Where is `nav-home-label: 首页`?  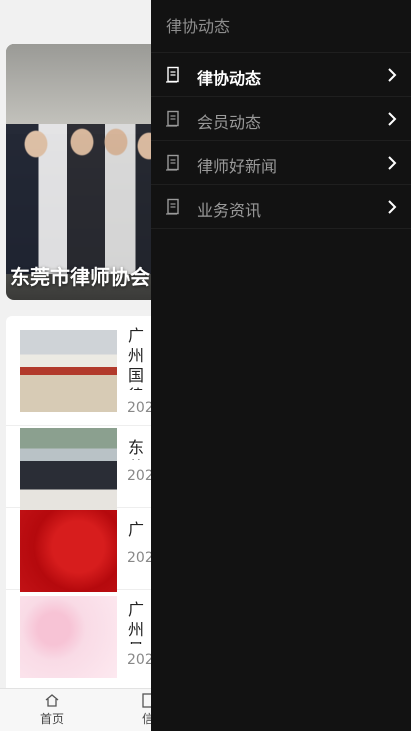
nav-home-label: 首页 is located at coordinates (51, 719).